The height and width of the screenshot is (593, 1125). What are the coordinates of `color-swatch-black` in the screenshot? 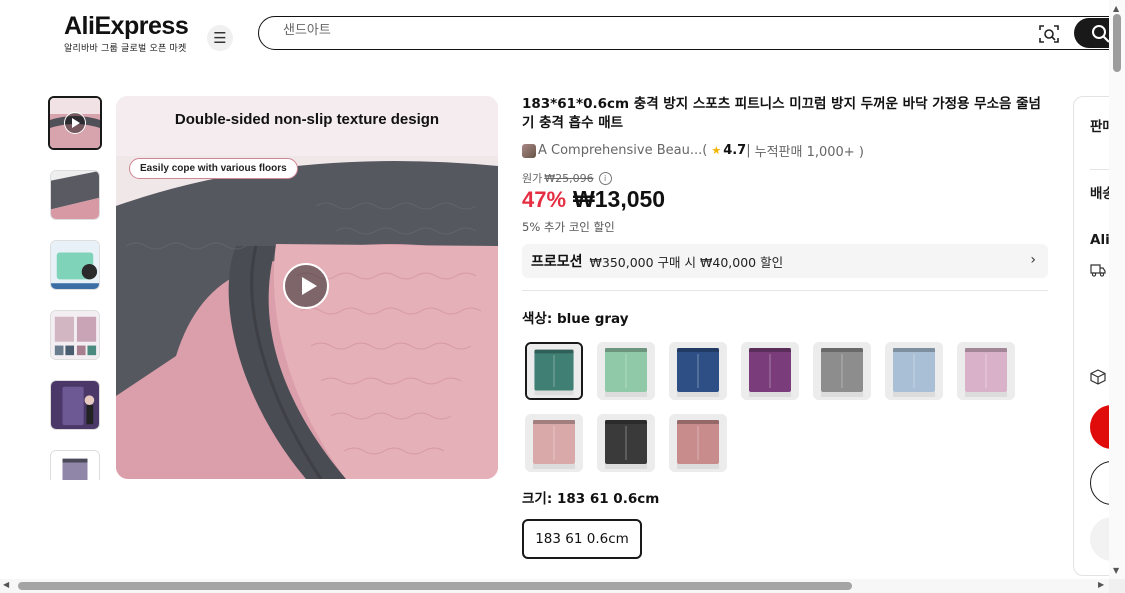 It's located at (626, 443).